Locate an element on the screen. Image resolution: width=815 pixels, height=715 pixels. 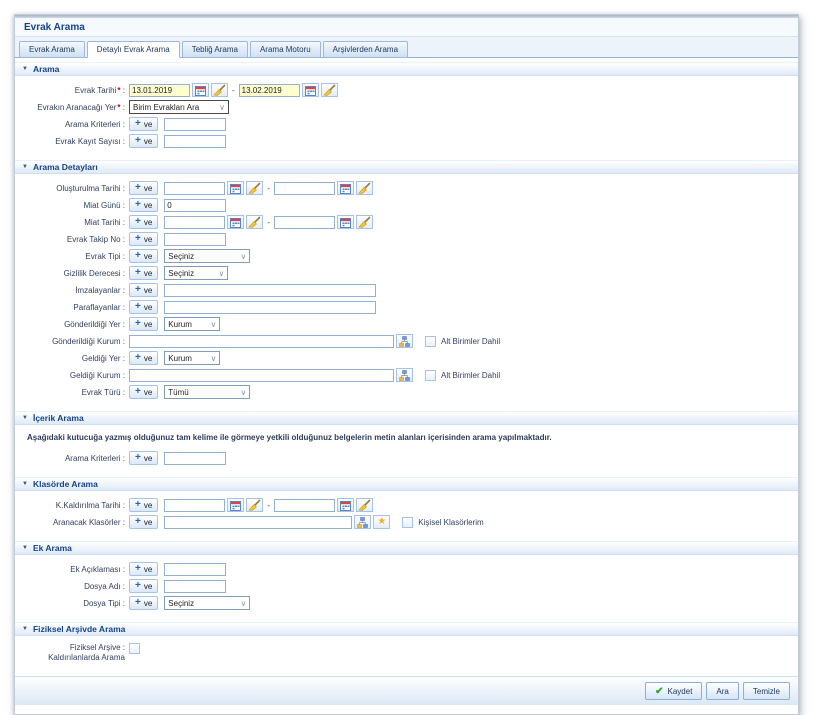
gizlilik-derecesi-label: Gizlilik Derecesi is located at coordinates (74, 273).